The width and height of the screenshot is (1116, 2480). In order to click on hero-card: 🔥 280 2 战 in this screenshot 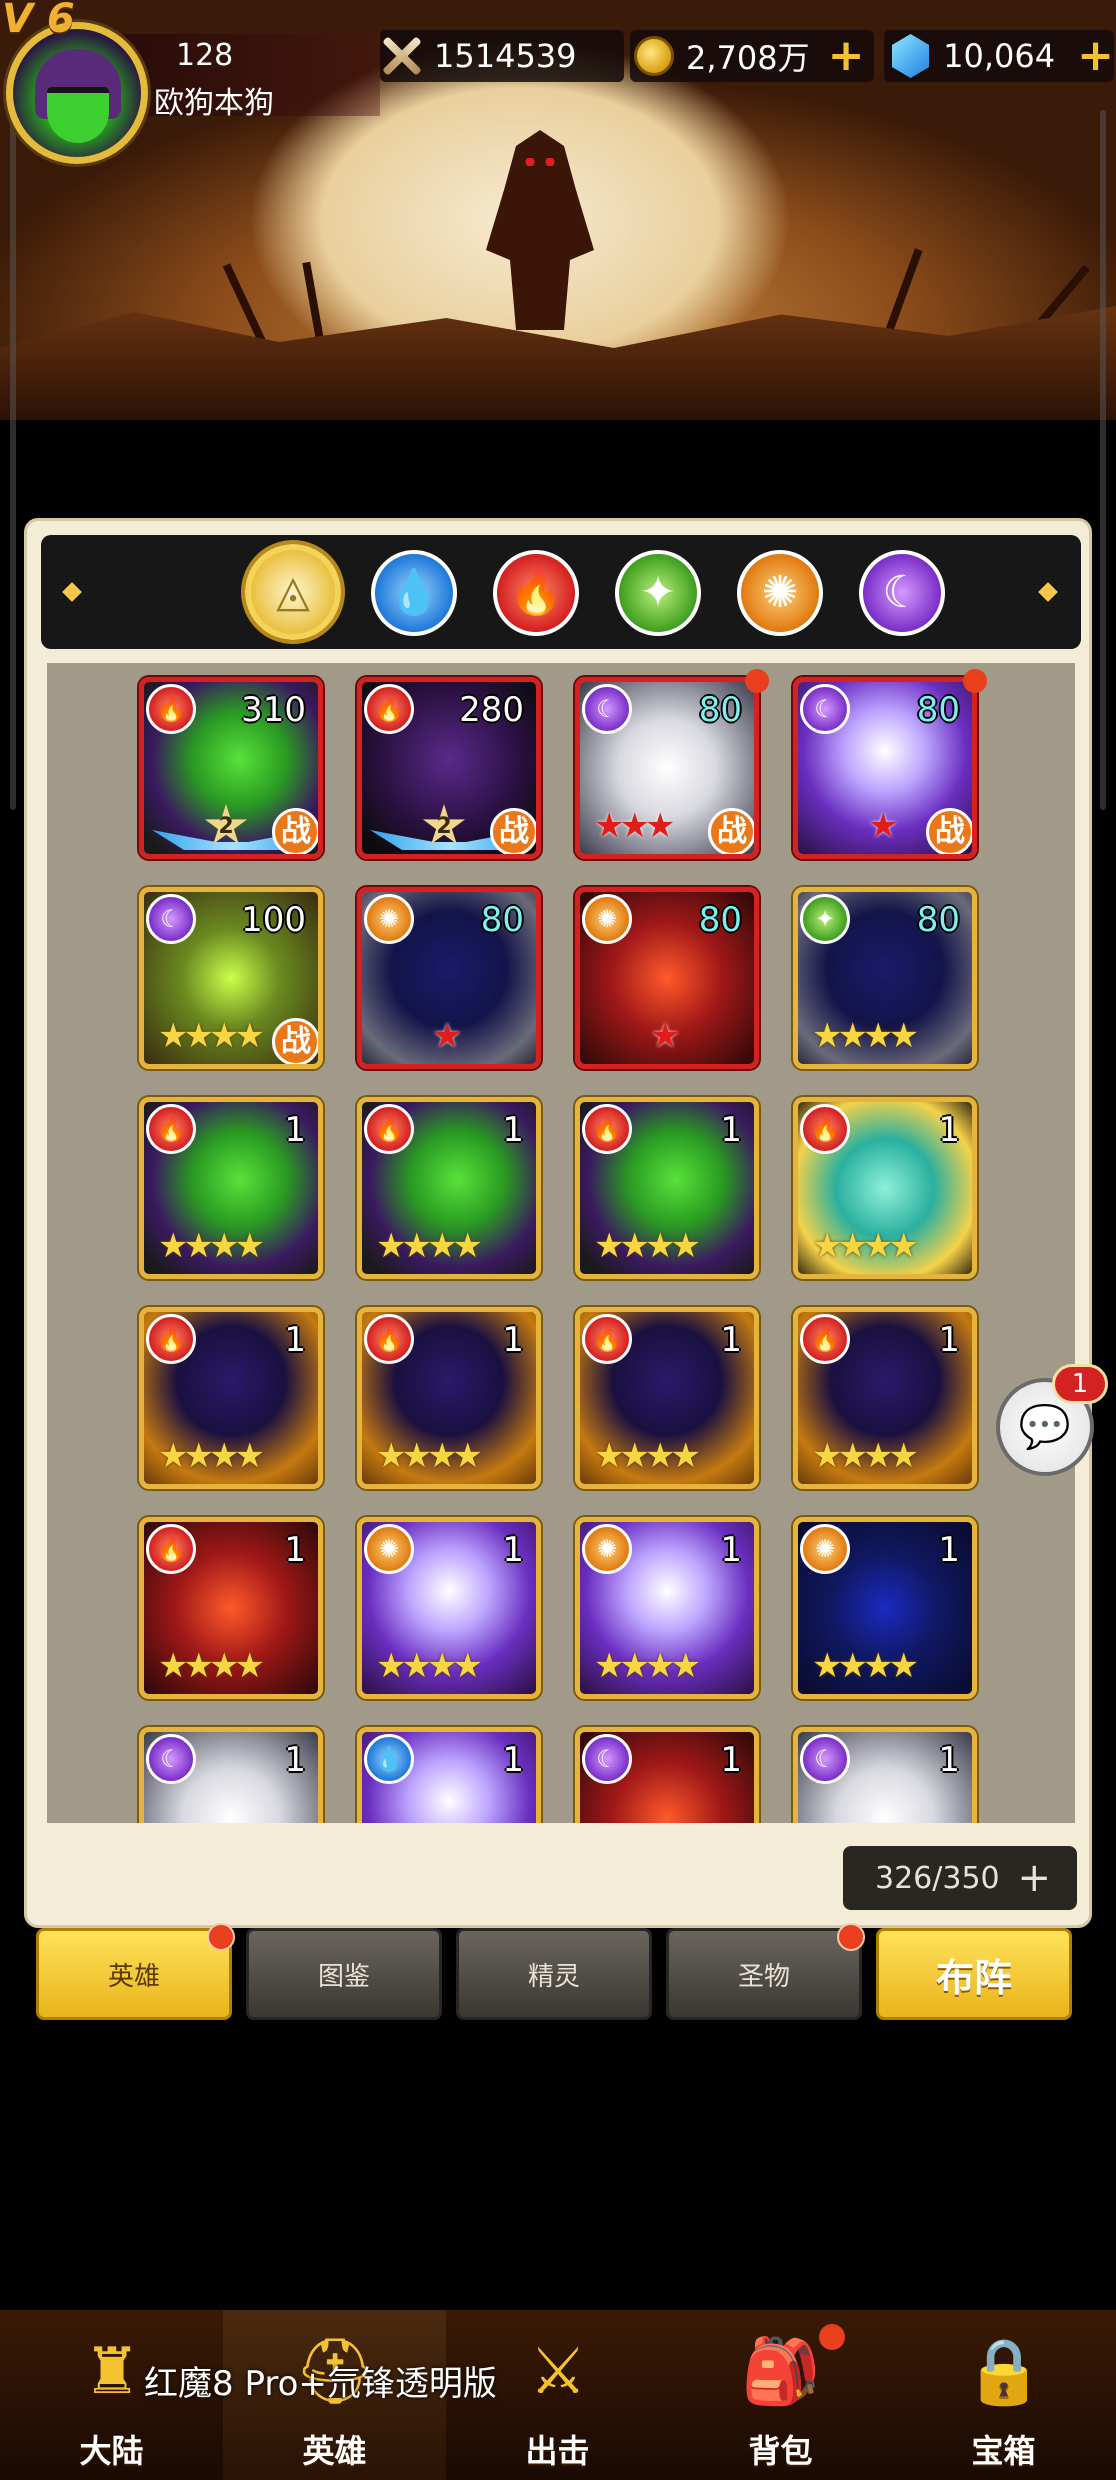, I will do `click(449, 768)`.